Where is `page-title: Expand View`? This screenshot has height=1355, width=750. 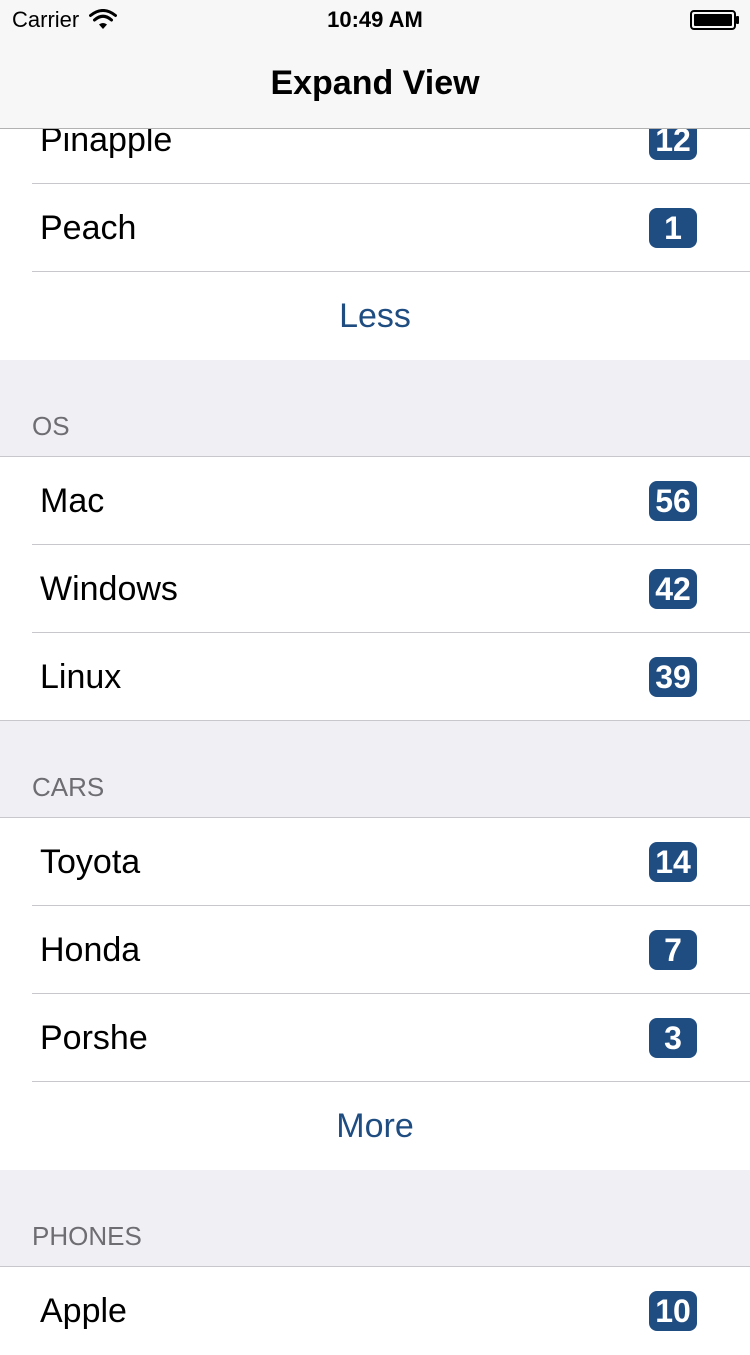 page-title: Expand View is located at coordinates (375, 83).